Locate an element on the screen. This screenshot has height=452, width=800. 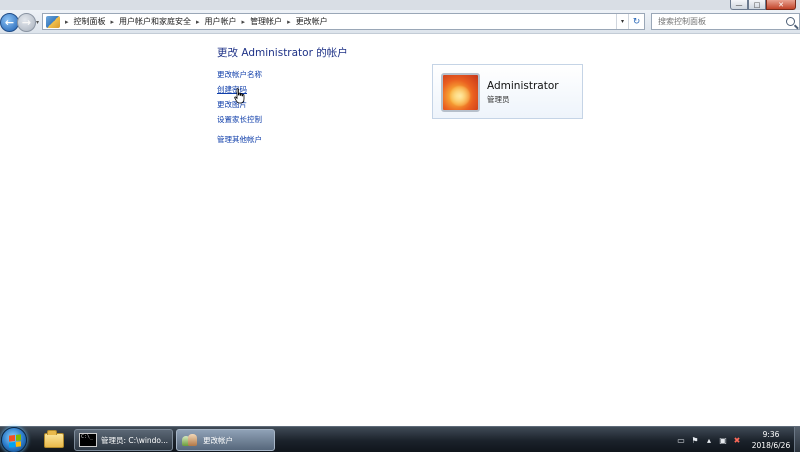
action-center-flag-icon: ⚑ is located at coordinates (695, 440).